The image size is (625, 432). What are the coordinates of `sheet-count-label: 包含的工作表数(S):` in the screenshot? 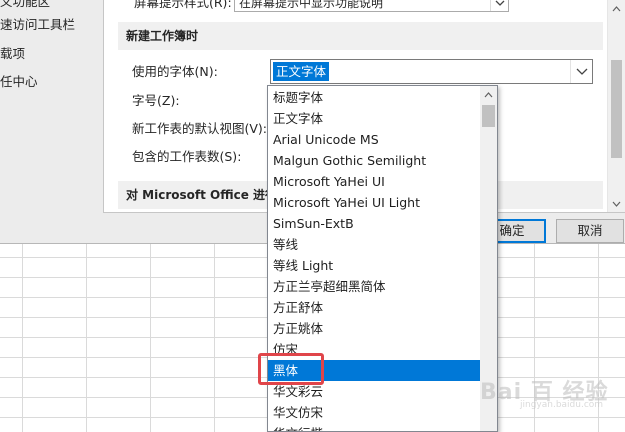 It's located at (187, 156).